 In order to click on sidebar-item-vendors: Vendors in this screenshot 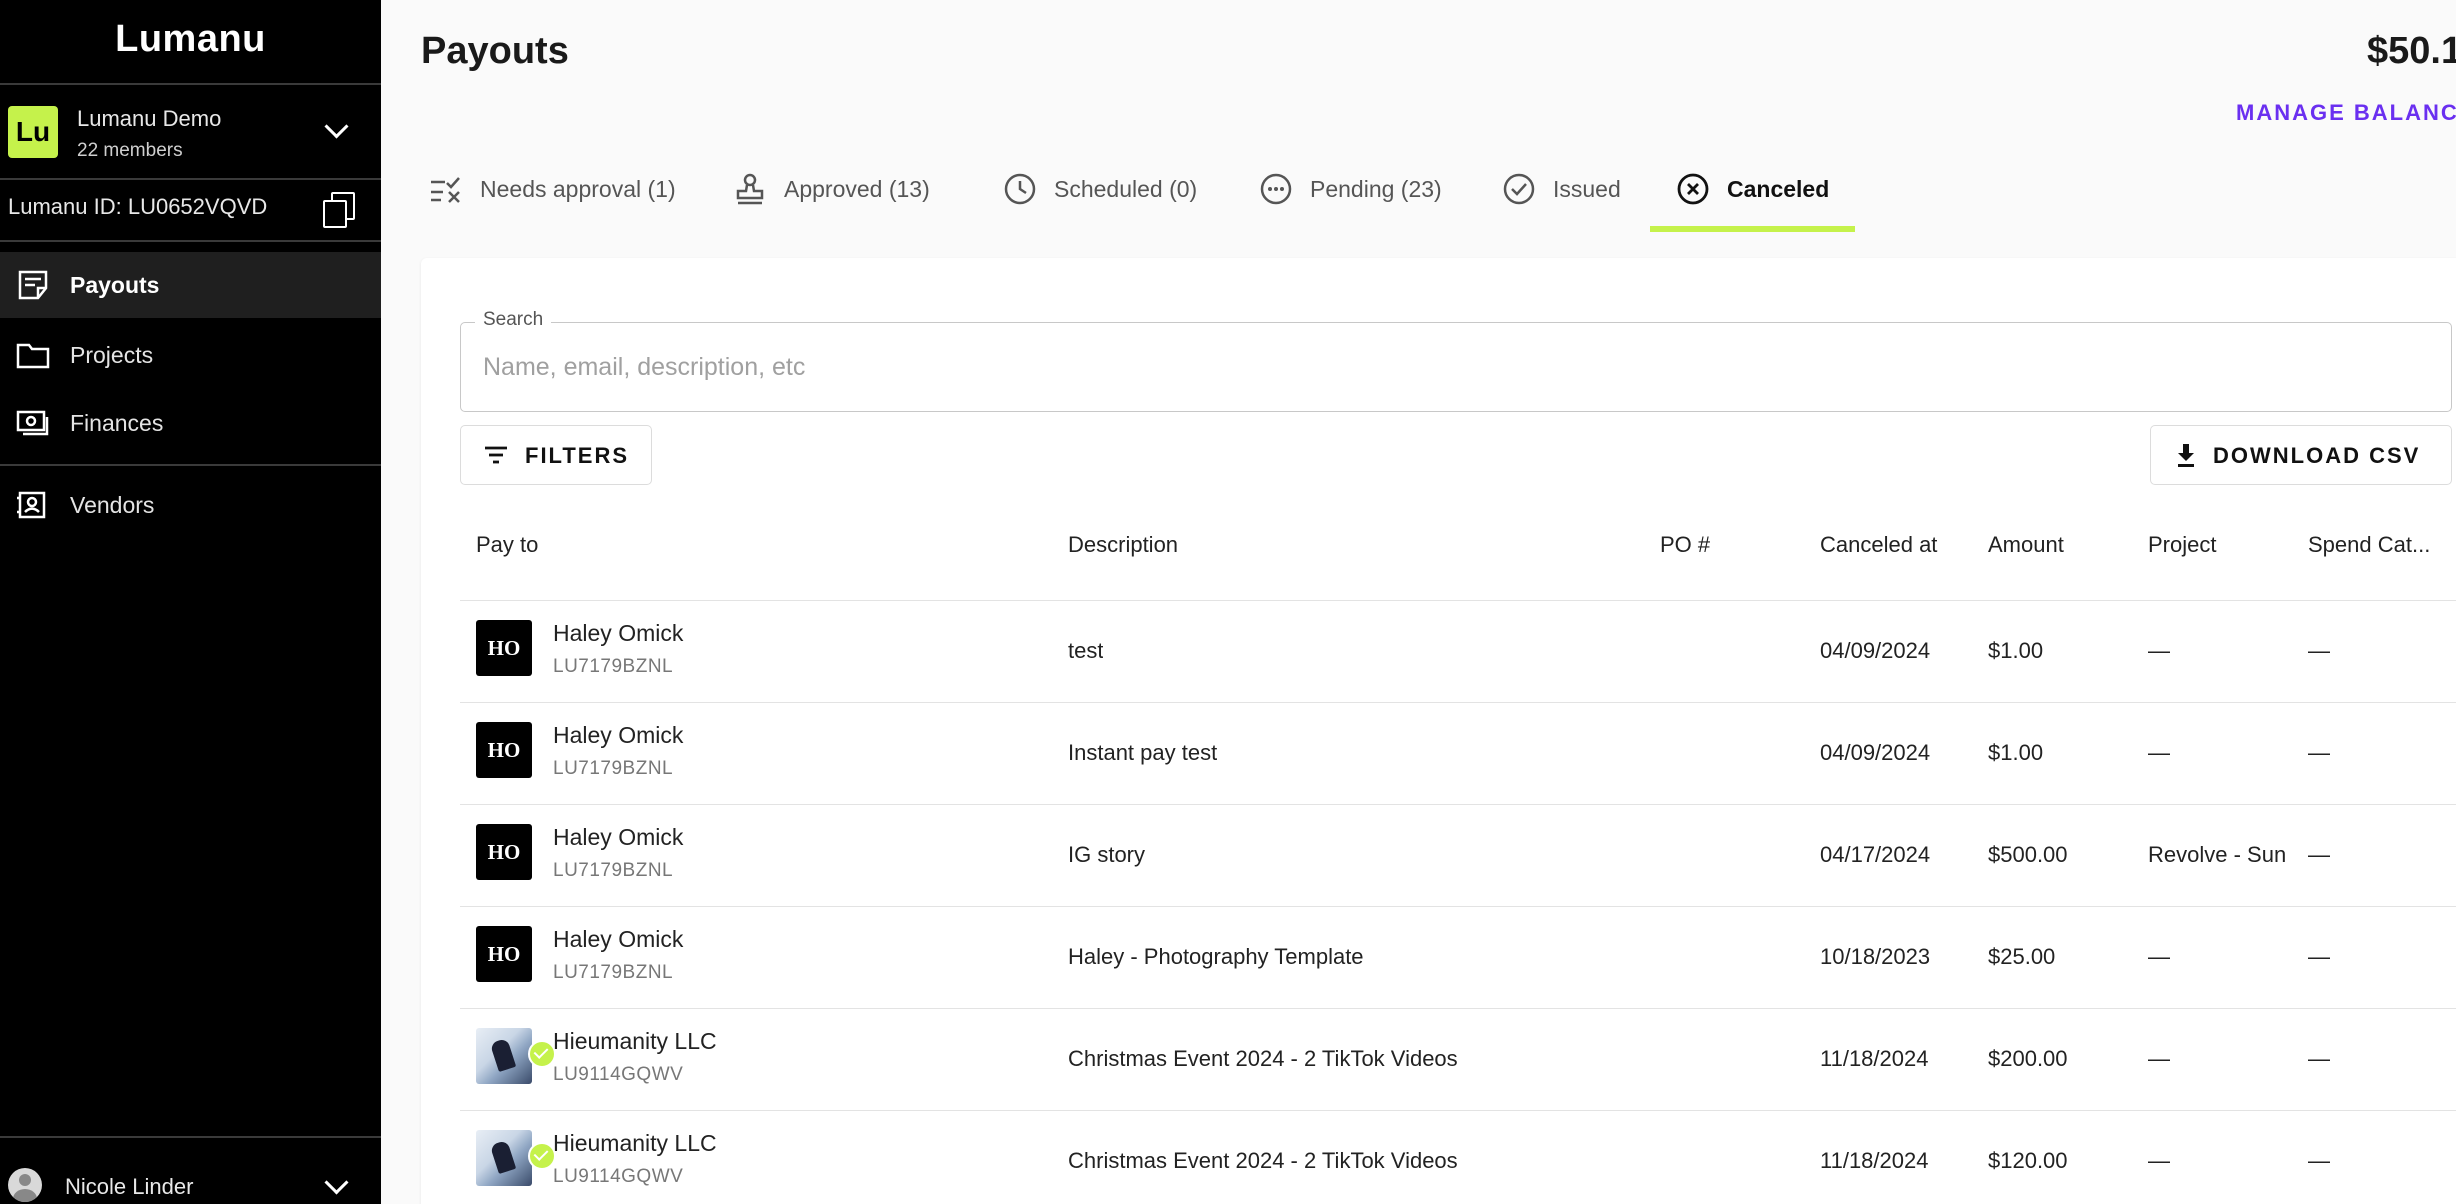, I will do `click(190, 505)`.